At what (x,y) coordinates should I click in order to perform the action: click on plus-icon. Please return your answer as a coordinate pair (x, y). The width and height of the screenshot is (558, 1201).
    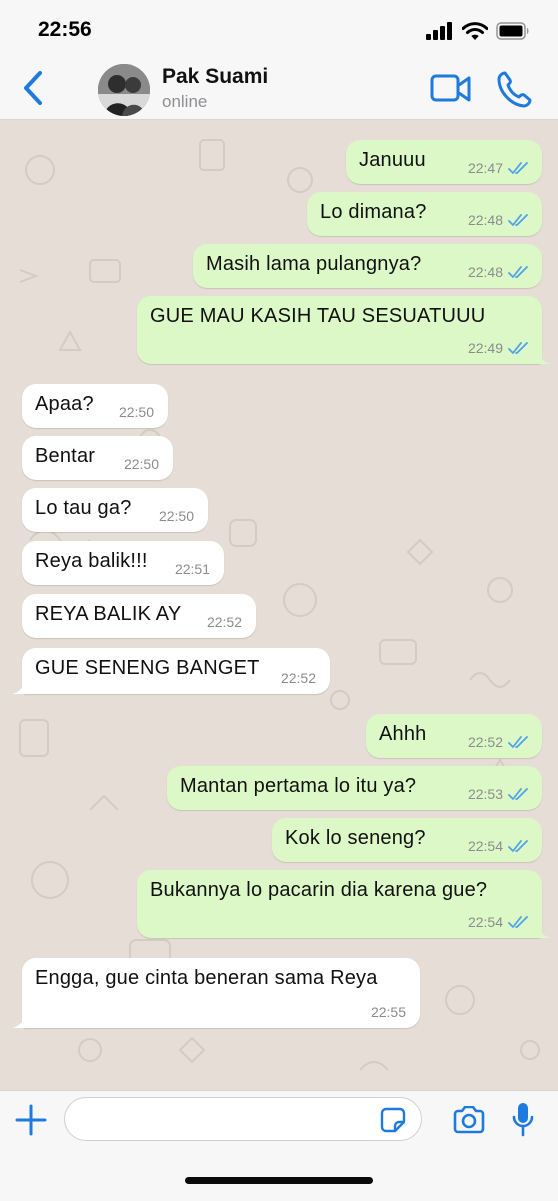
    Looking at the image, I should click on (31, 1120).